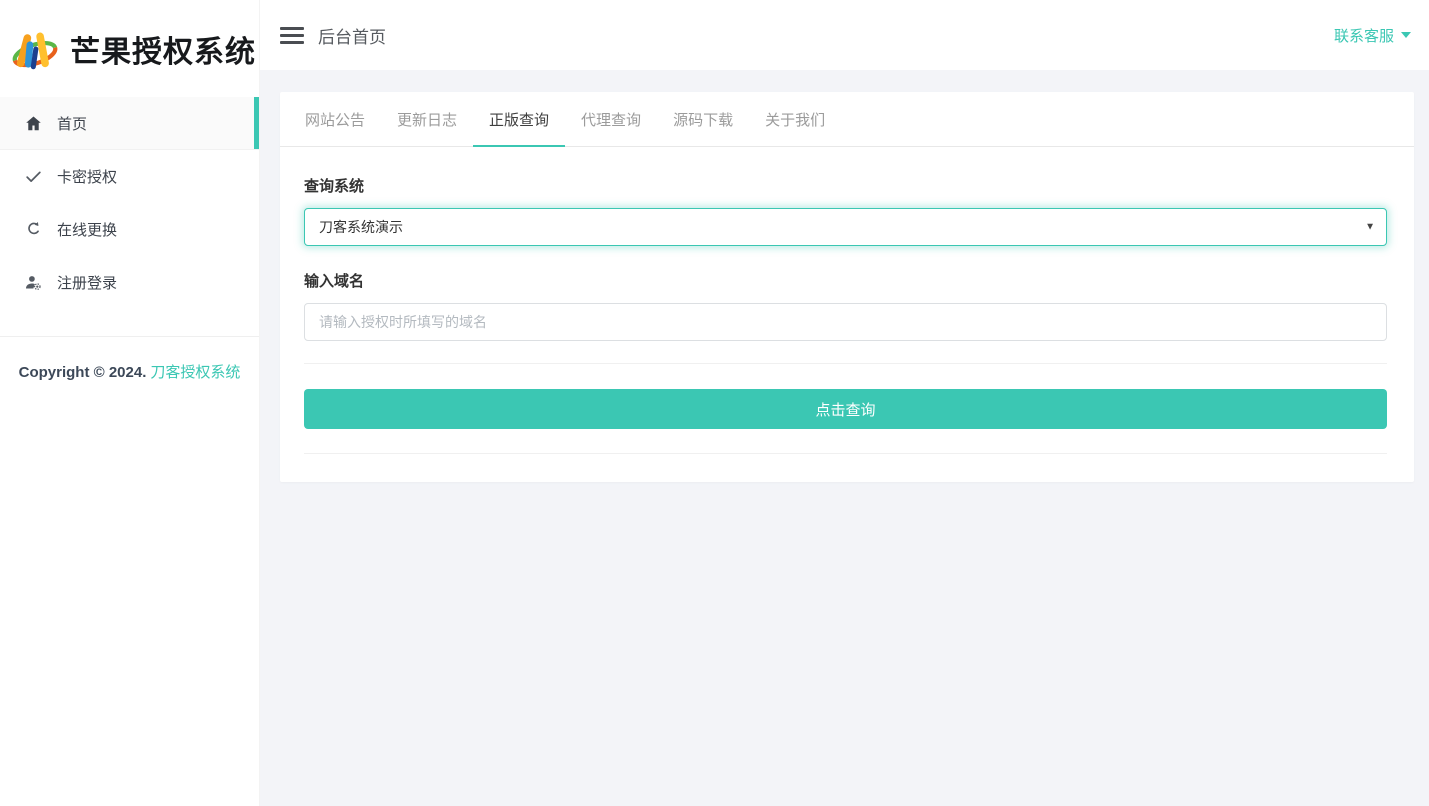 This screenshot has height=806, width=1429. I want to click on sidebar-item-online-change: 在线更换, so click(129, 229).